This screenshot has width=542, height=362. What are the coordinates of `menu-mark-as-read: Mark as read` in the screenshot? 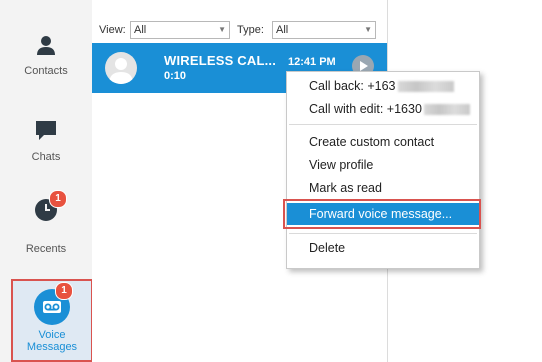 It's located at (383, 188).